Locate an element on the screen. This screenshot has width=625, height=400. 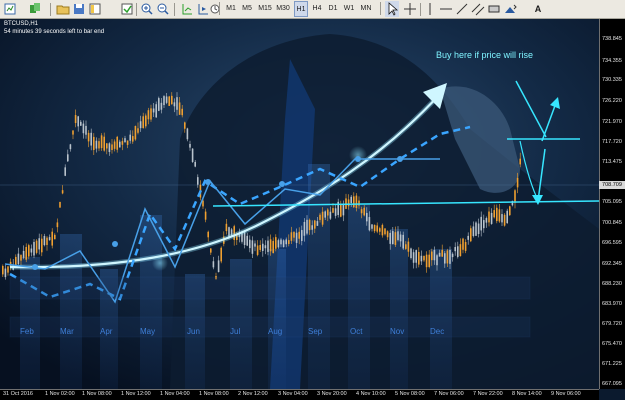
open-folder-icon is located at coordinates (63, 9).